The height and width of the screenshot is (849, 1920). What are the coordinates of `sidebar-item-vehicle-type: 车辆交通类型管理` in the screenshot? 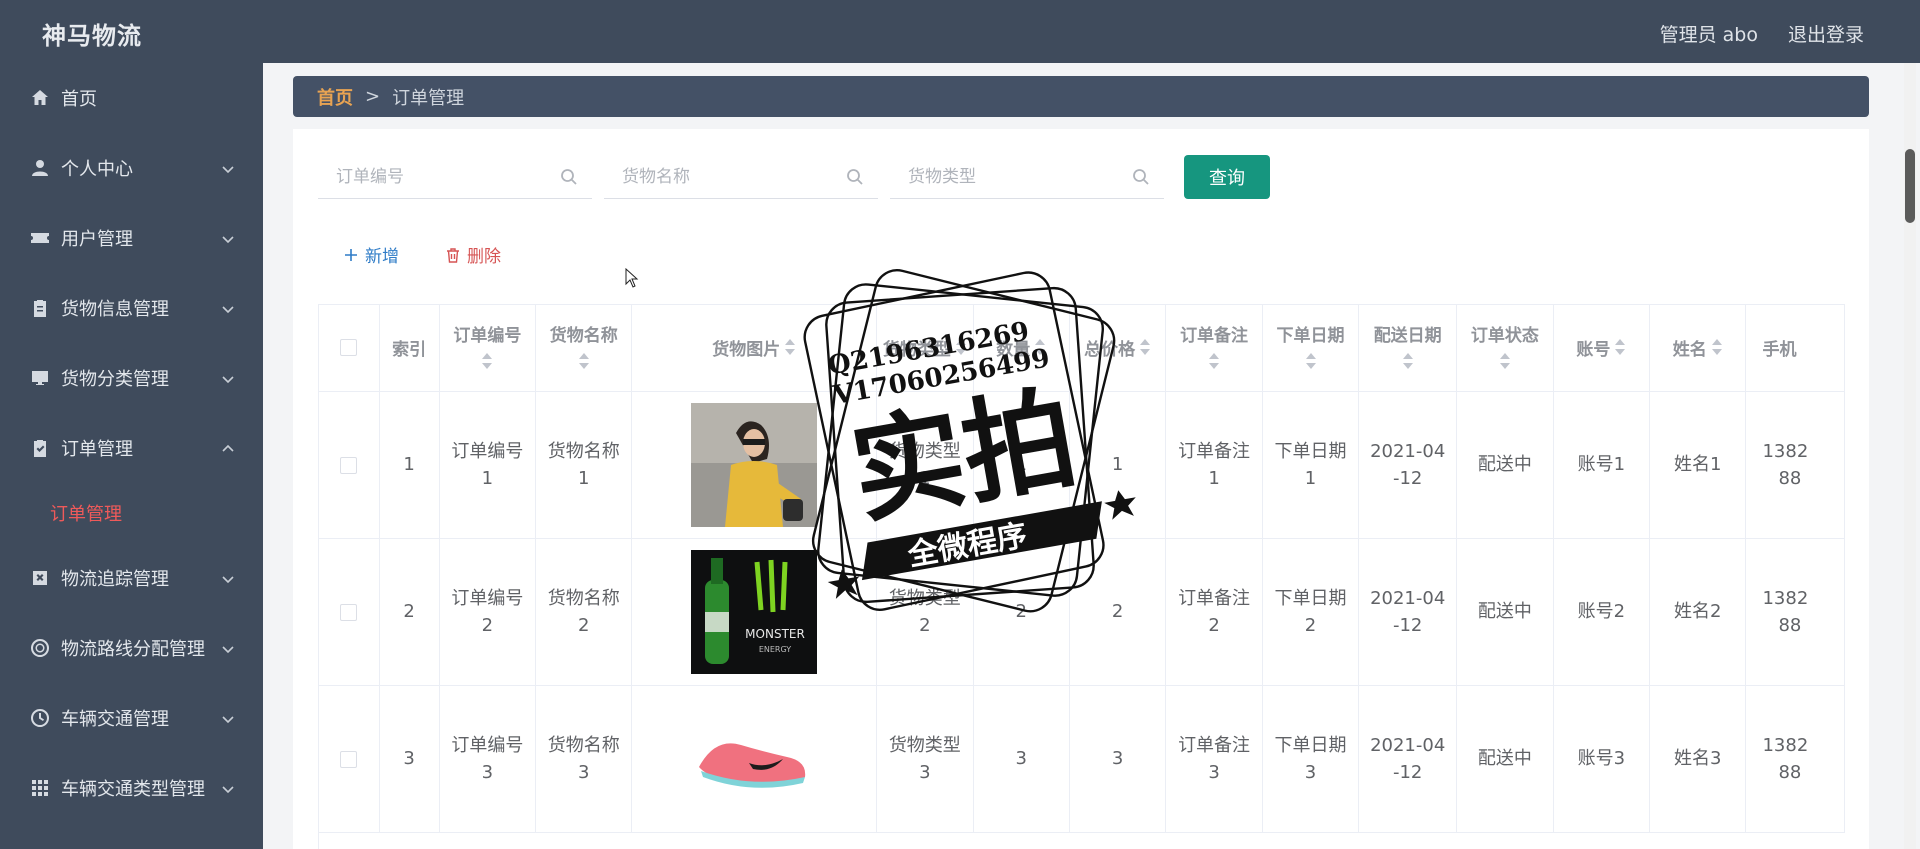 It's located at (131, 788).